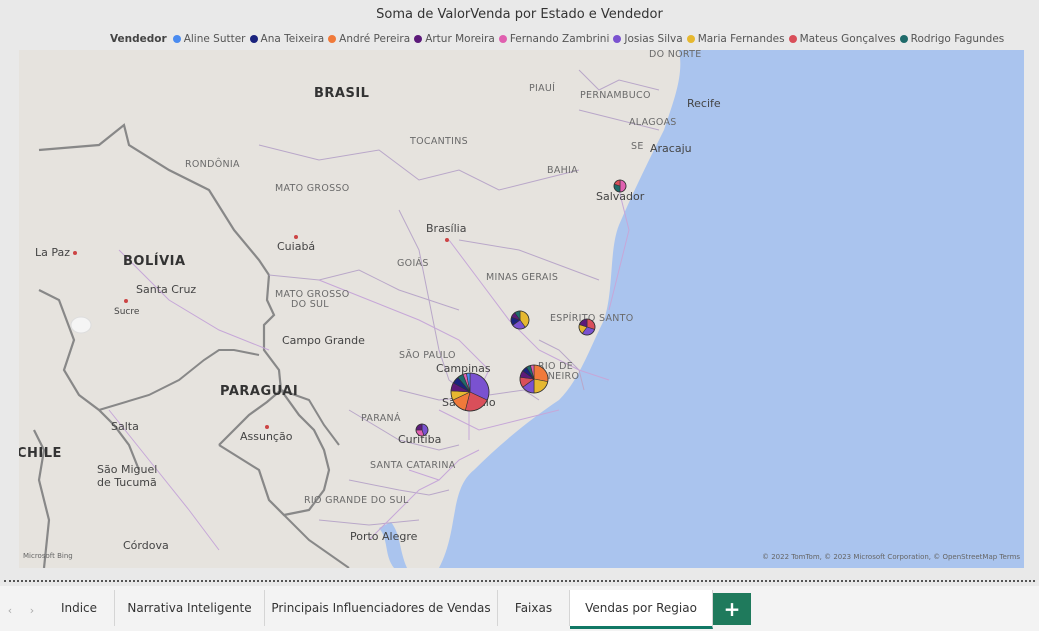 Image resolution: width=1039 pixels, height=631 pixels. Describe the element at coordinates (534, 608) in the screenshot. I see `tab-faixas: Faixas` at that location.